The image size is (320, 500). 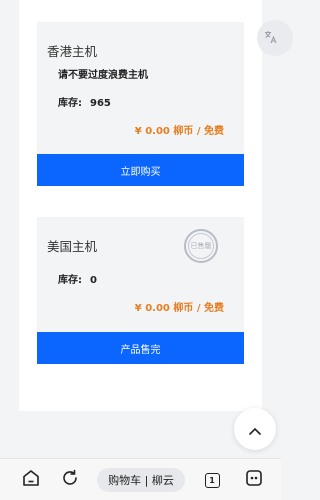 I want to click on stock-value: 965, so click(x=100, y=103).